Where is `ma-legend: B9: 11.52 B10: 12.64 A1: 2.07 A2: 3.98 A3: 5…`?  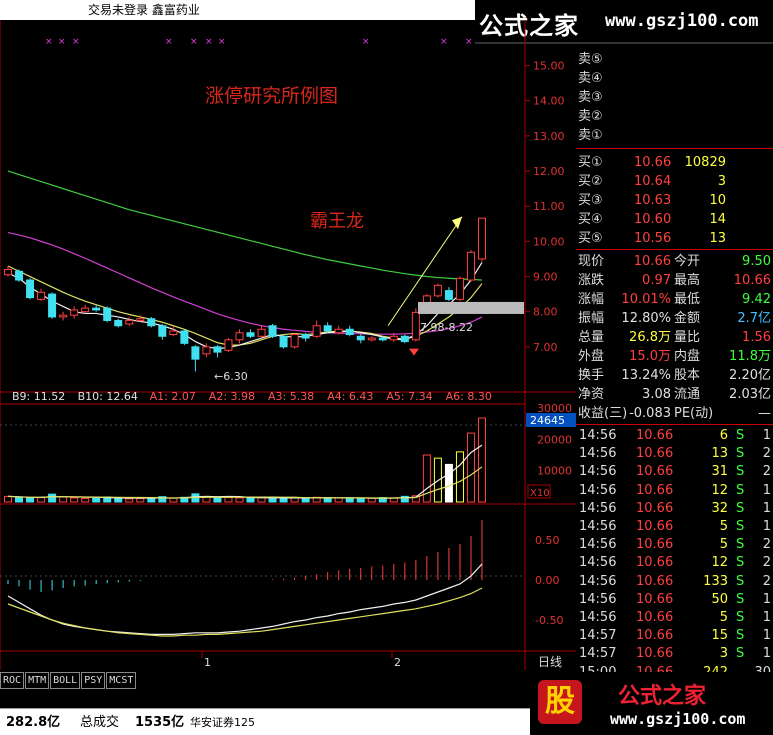
ma-legend: B9: 11.52 B10: 12.64 A1: 2.07 A2: 3.98 A3: 5… is located at coordinates (252, 396).